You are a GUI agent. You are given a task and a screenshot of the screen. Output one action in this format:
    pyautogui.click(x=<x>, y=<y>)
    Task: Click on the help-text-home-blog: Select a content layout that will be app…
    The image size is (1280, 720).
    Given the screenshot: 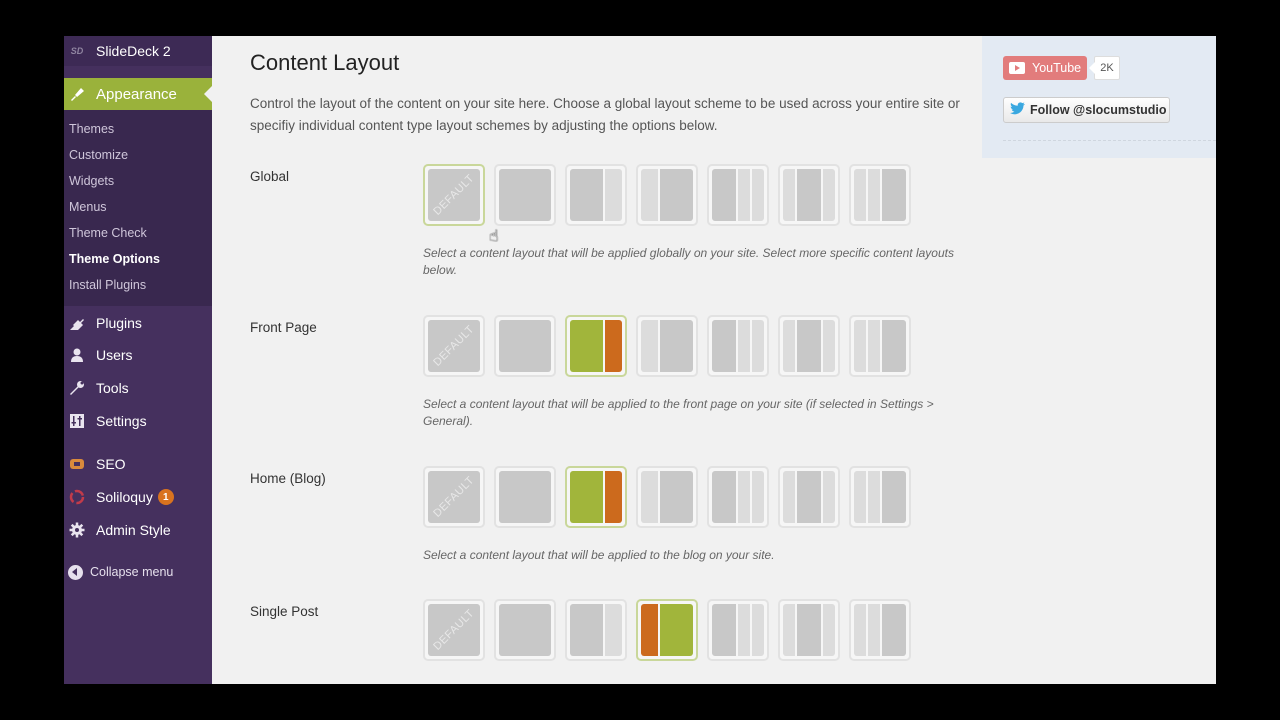 What is the action you would take?
    pyautogui.click(x=599, y=555)
    